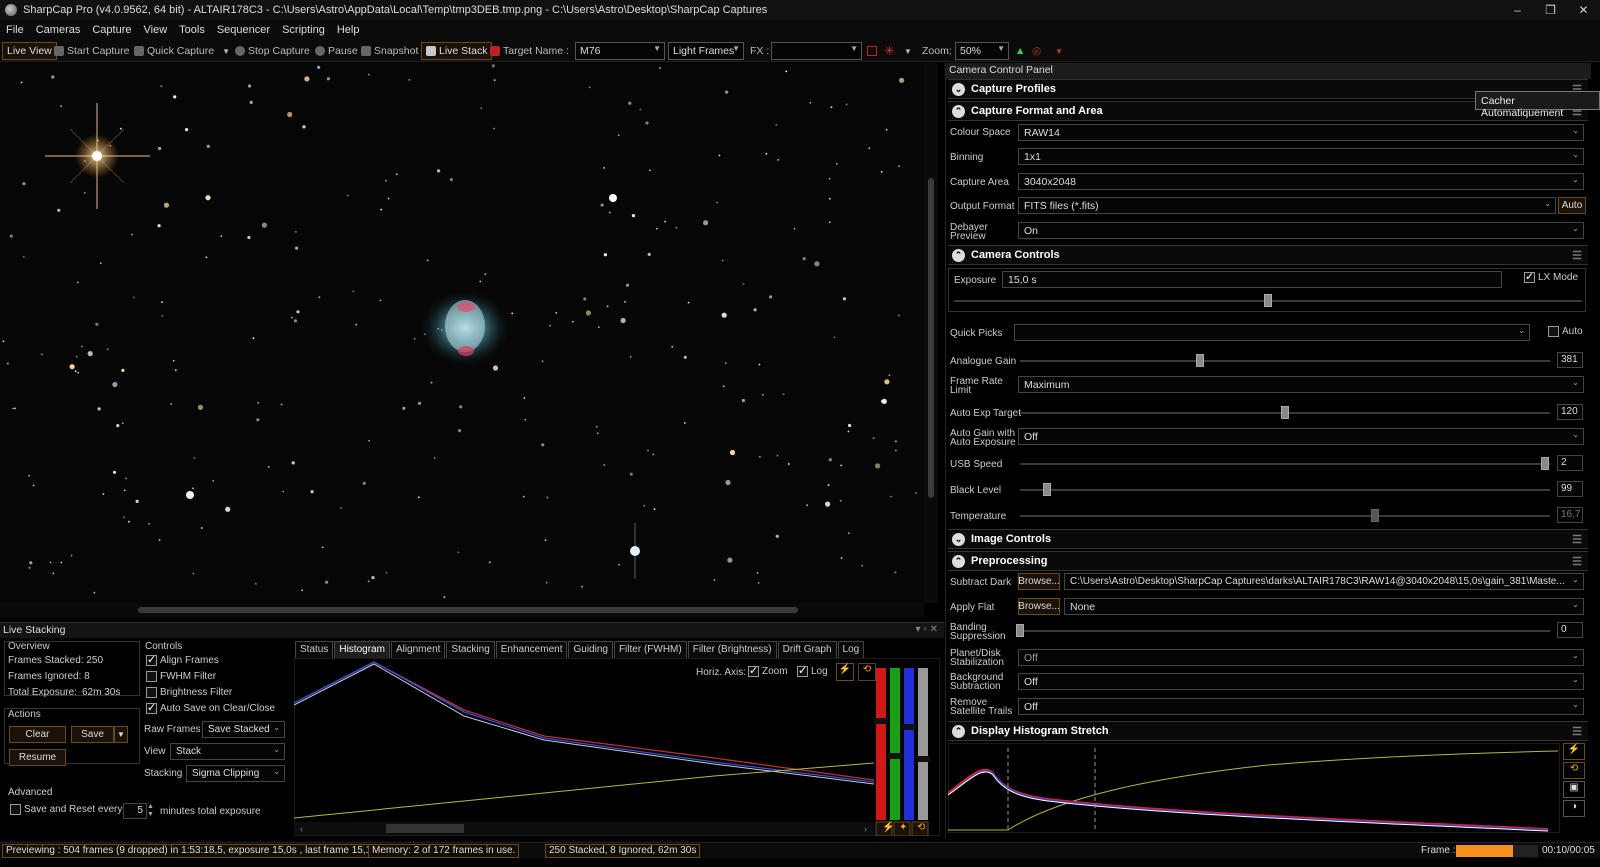 The height and width of the screenshot is (867, 1600). I want to click on minimize-button: –, so click(1517, 10).